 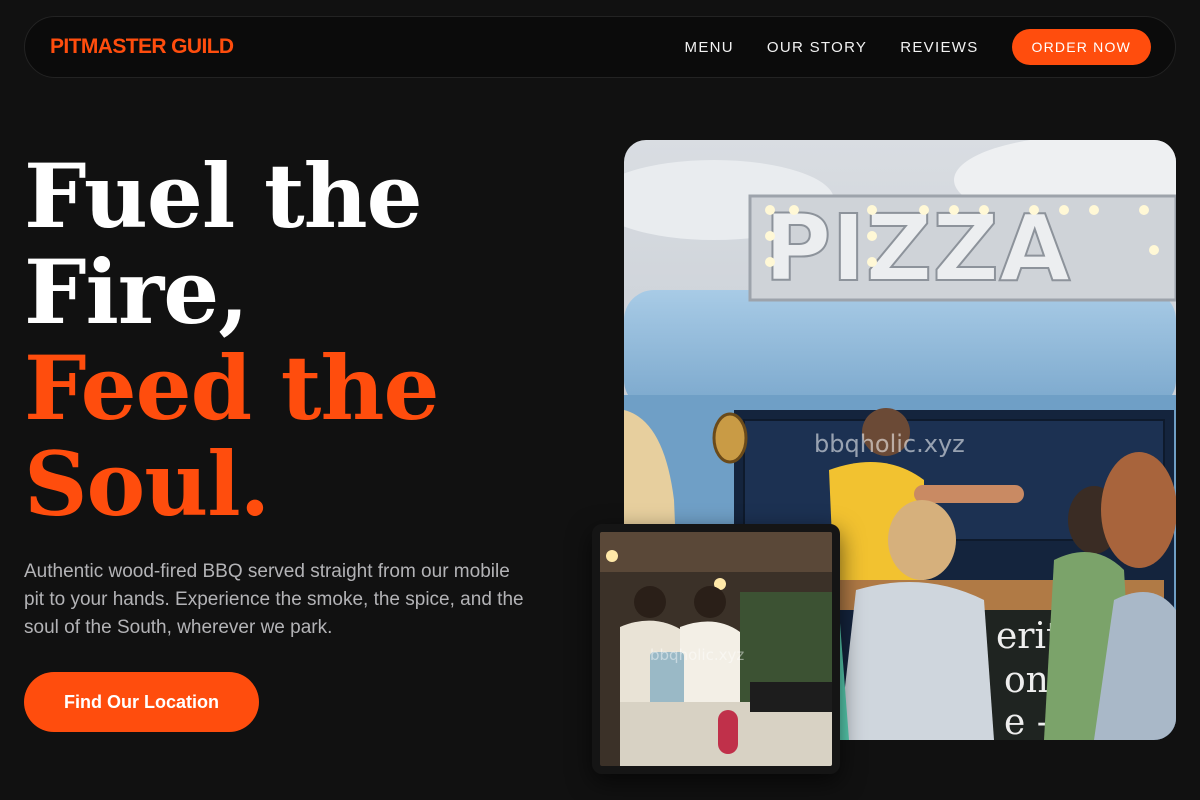 What do you see at coordinates (223, 196) in the screenshot?
I see `headline-line-1: Fuel the` at bounding box center [223, 196].